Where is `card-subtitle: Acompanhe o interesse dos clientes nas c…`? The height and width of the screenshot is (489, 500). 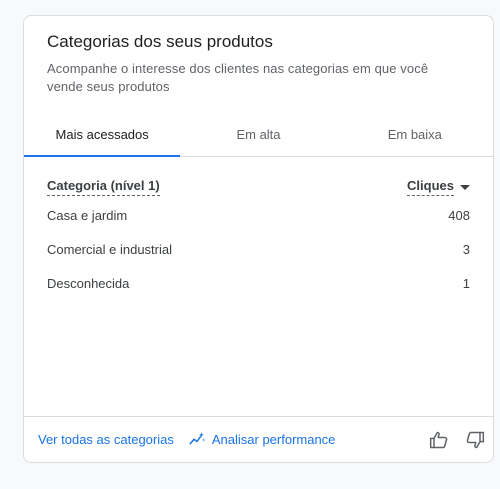 card-subtitle: Acompanhe o interesse dos clientes nas c… is located at coordinates (238, 77).